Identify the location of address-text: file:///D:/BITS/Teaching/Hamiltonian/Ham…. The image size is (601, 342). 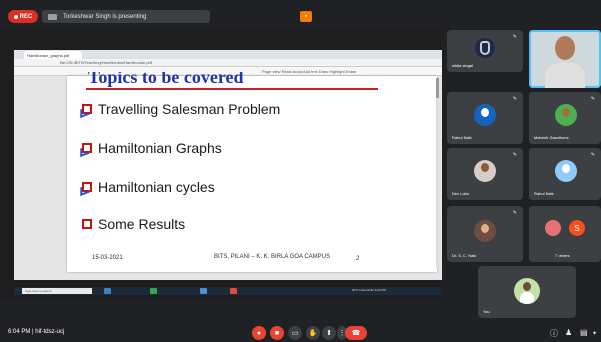
(106, 62).